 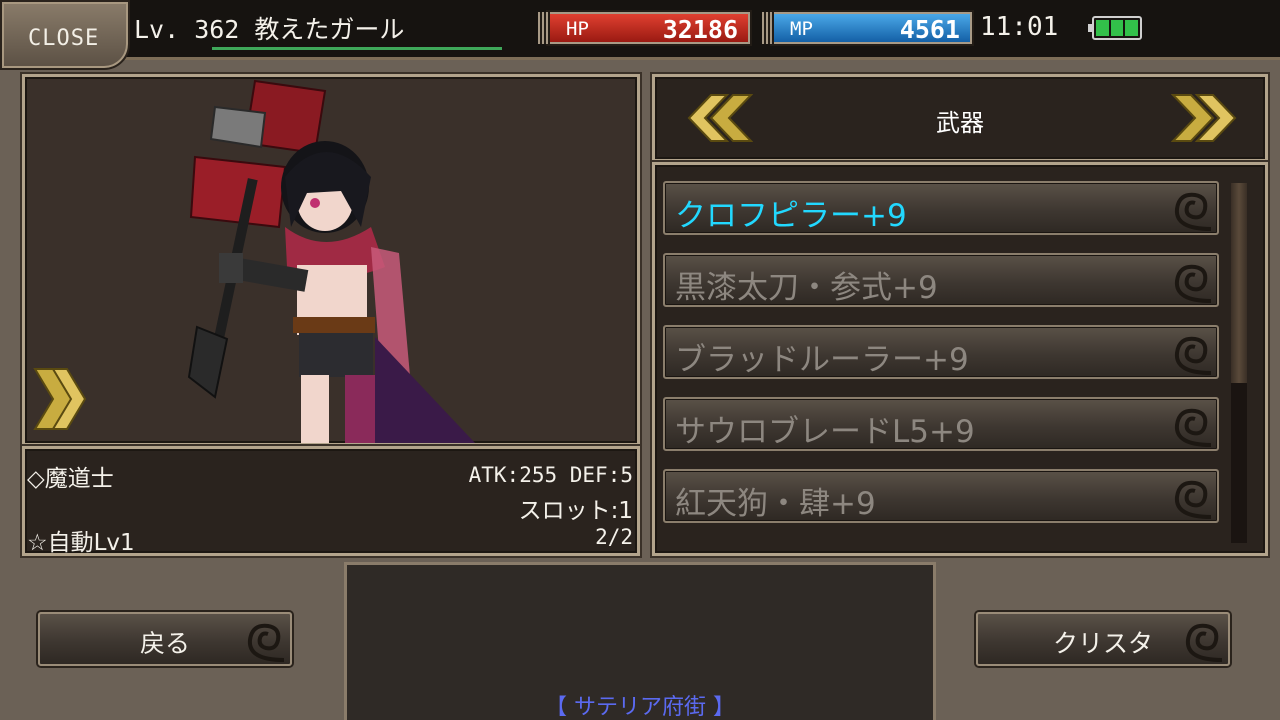 What do you see at coordinates (801, 29) in the screenshot?
I see `mp-label: MP` at bounding box center [801, 29].